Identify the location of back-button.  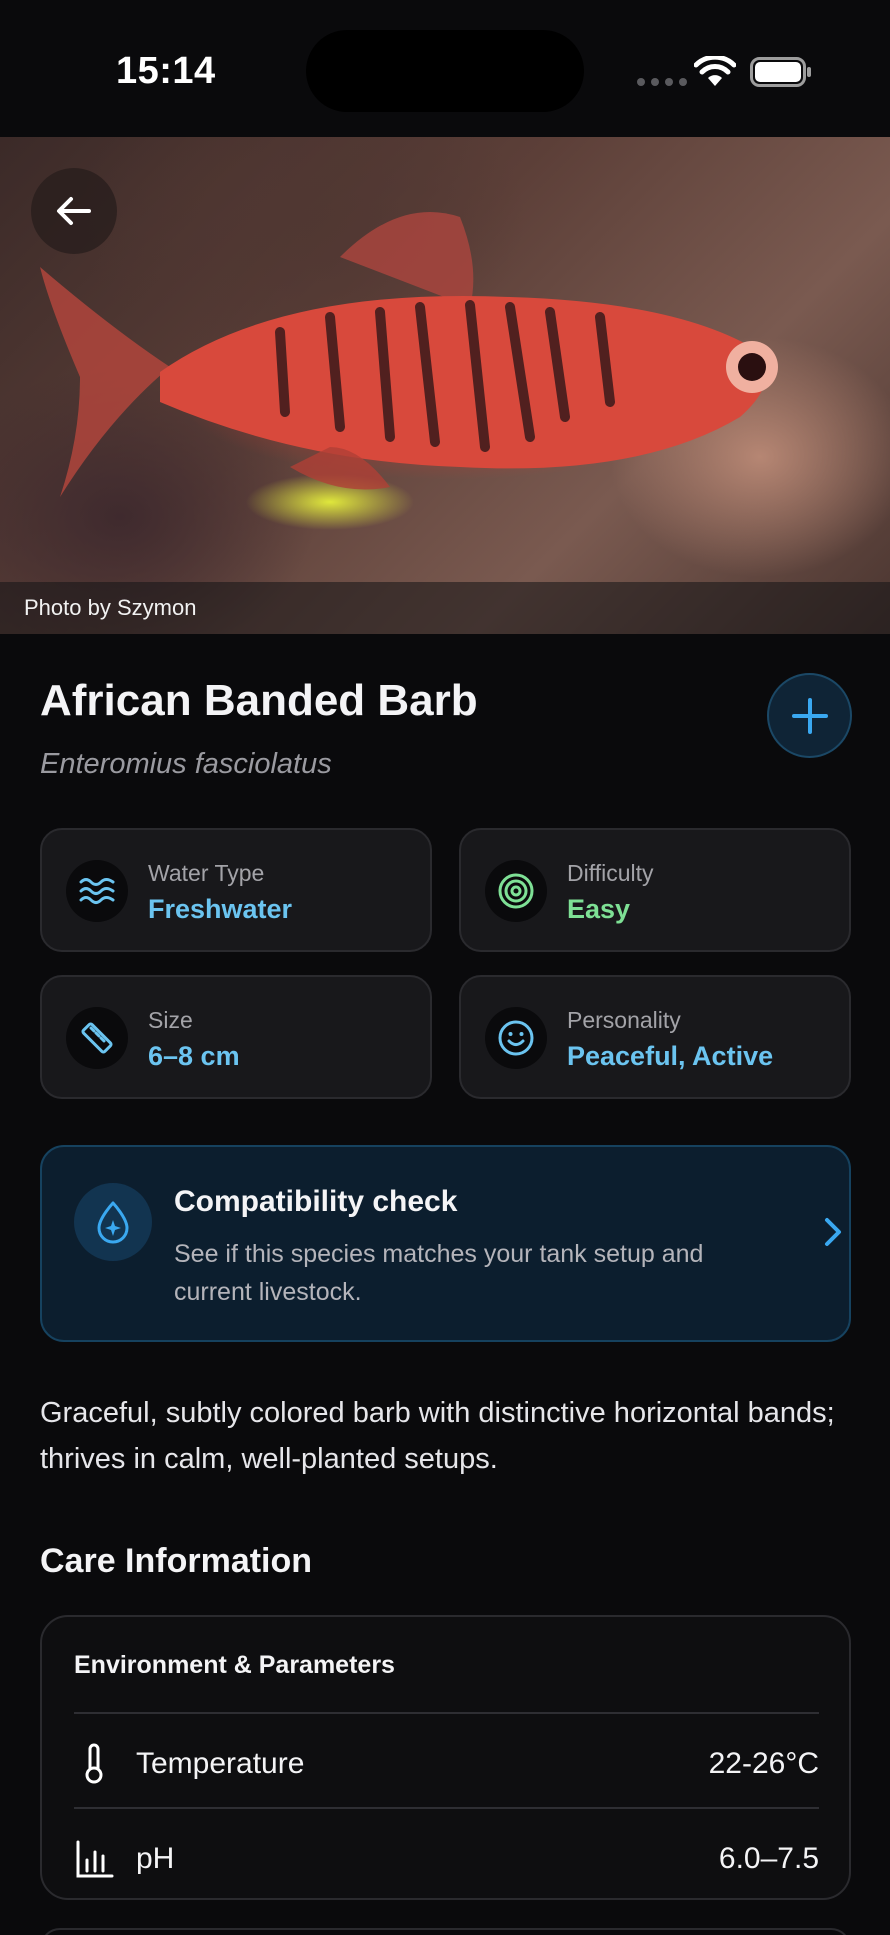
(74, 211).